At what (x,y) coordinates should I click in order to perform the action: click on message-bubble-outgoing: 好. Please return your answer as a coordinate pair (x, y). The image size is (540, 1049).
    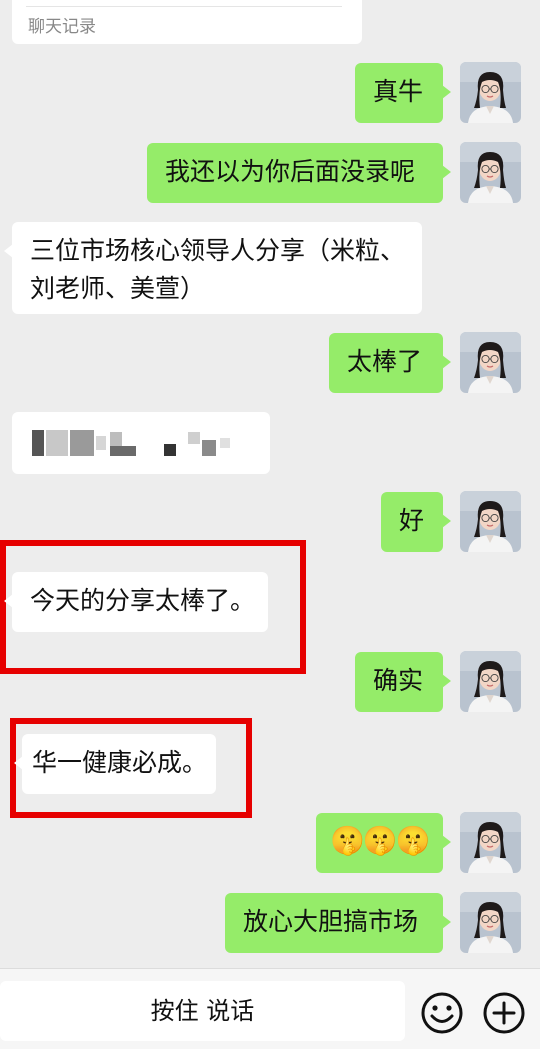
    Looking at the image, I should click on (416, 522).